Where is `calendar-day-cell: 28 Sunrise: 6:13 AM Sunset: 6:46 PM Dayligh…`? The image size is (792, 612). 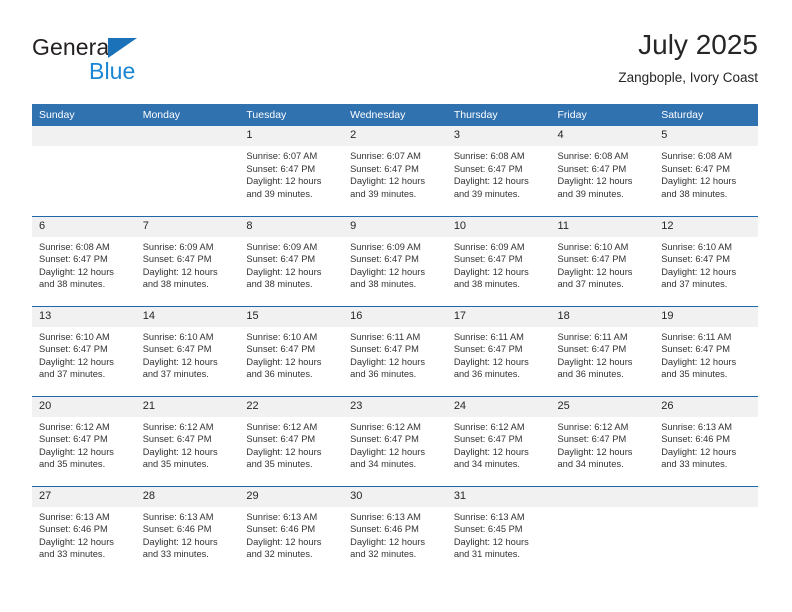 calendar-day-cell: 28 Sunrise: 6:13 AM Sunset: 6:46 PM Dayligh… is located at coordinates (187, 530).